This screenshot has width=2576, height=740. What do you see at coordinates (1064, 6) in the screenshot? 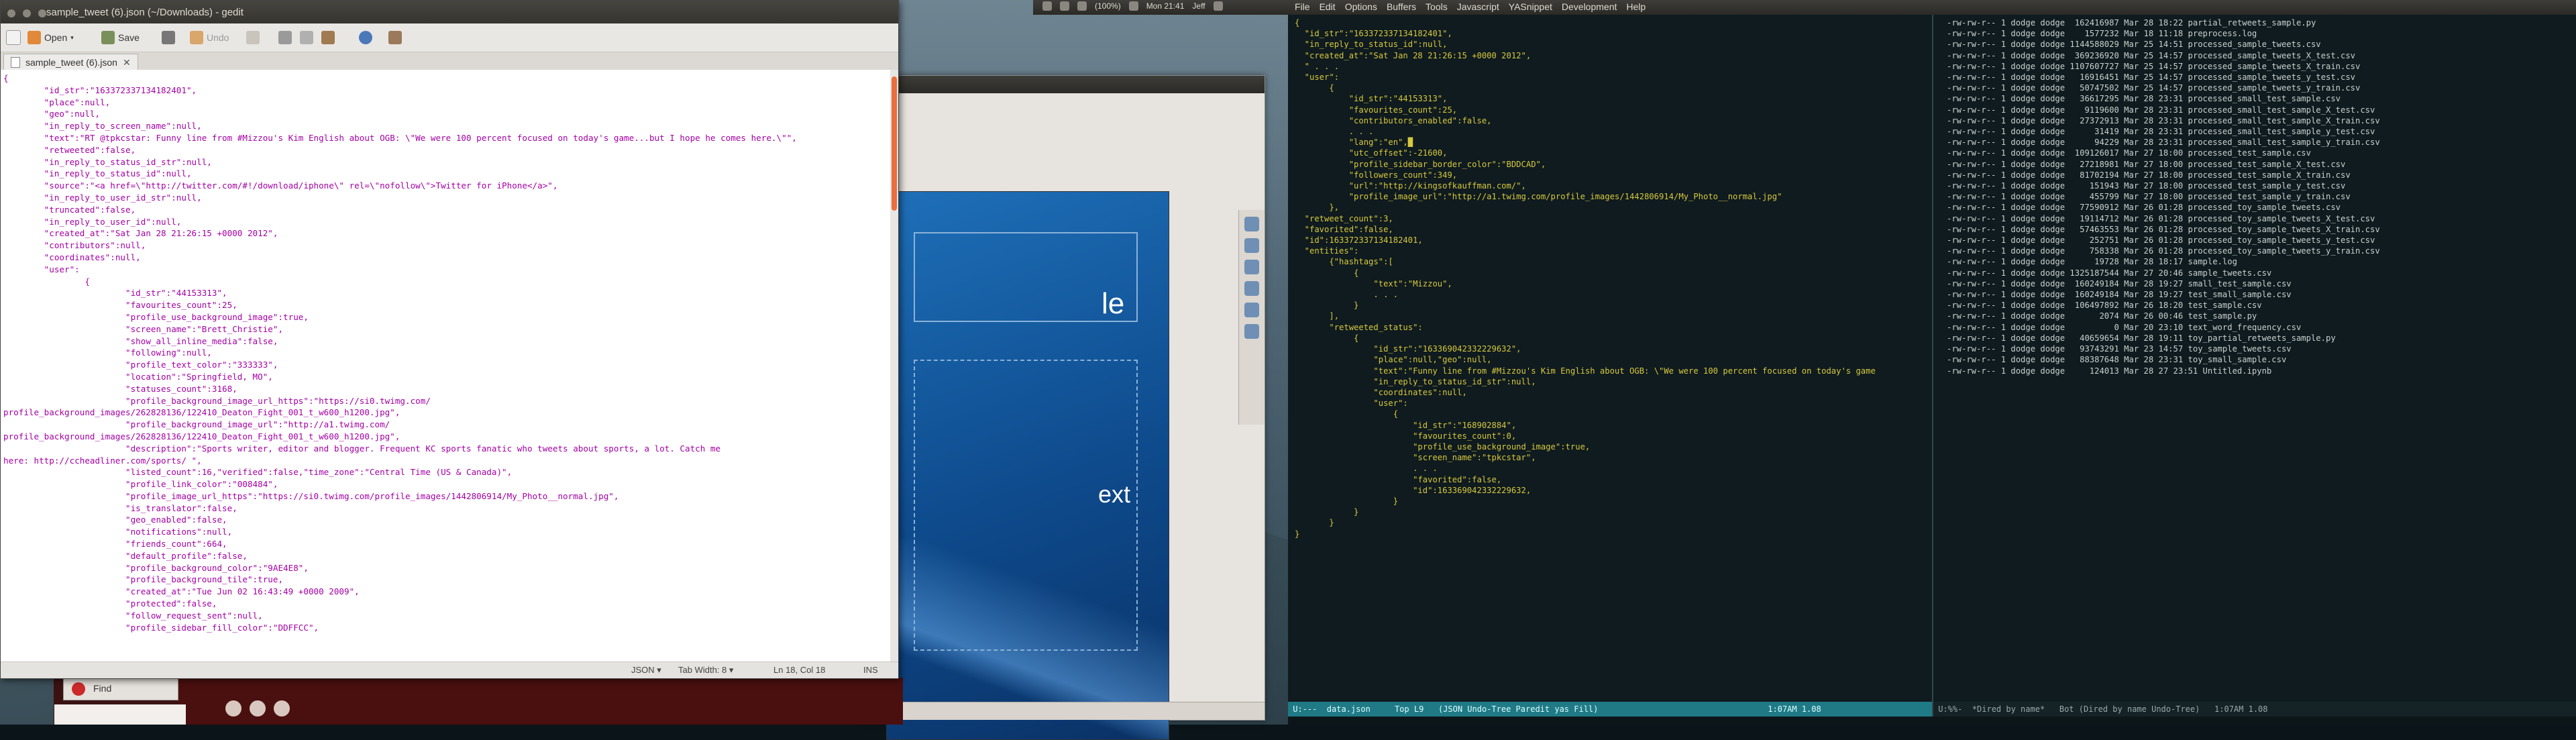
I see `mail-icon` at bounding box center [1064, 6].